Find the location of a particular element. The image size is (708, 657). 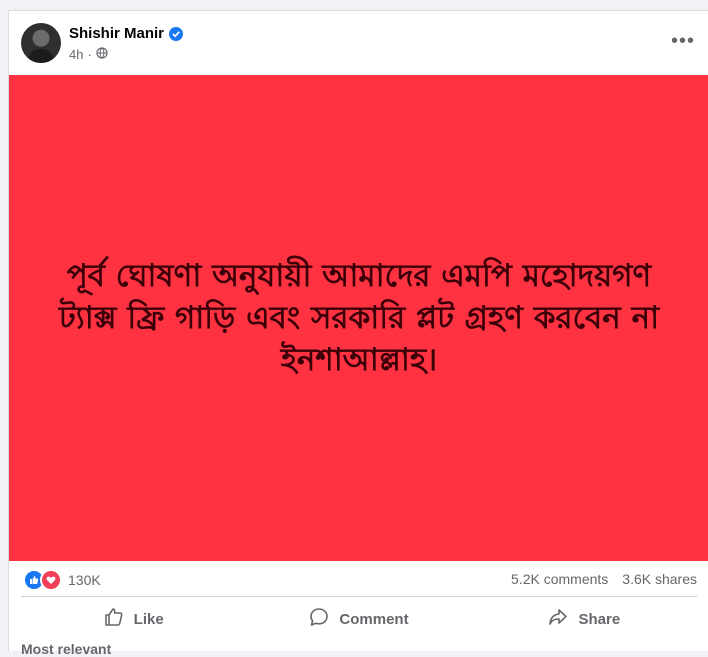

reaction-summary: 130K is located at coordinates (62, 580).